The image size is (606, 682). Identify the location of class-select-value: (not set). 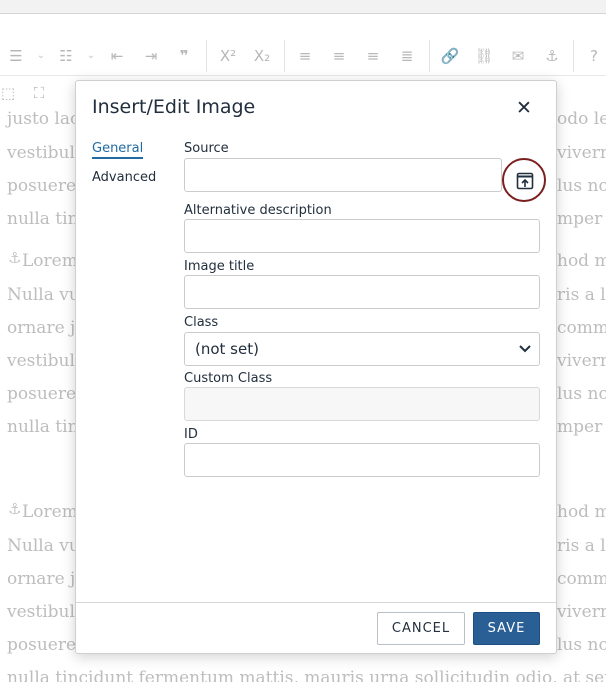
(227, 349).